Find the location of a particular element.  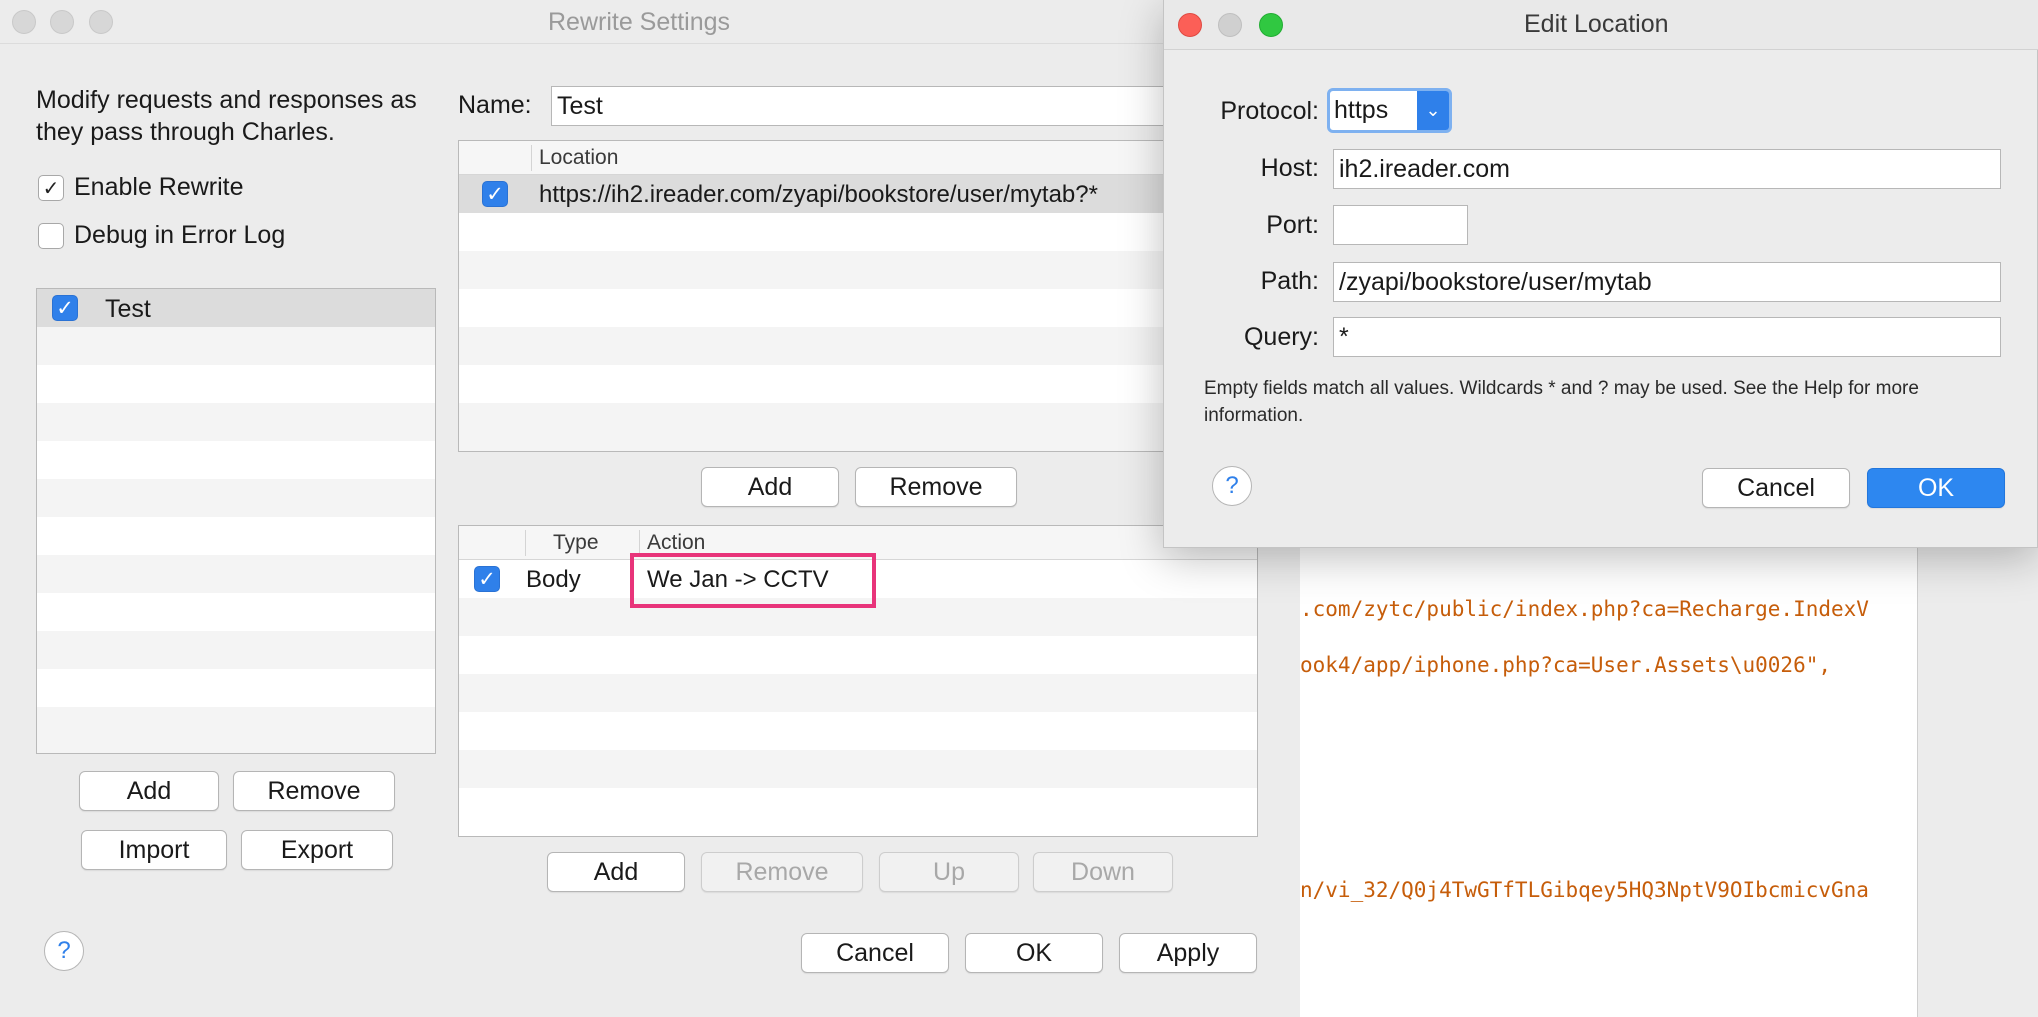

dialog-zoom-button is located at coordinates (1271, 25).